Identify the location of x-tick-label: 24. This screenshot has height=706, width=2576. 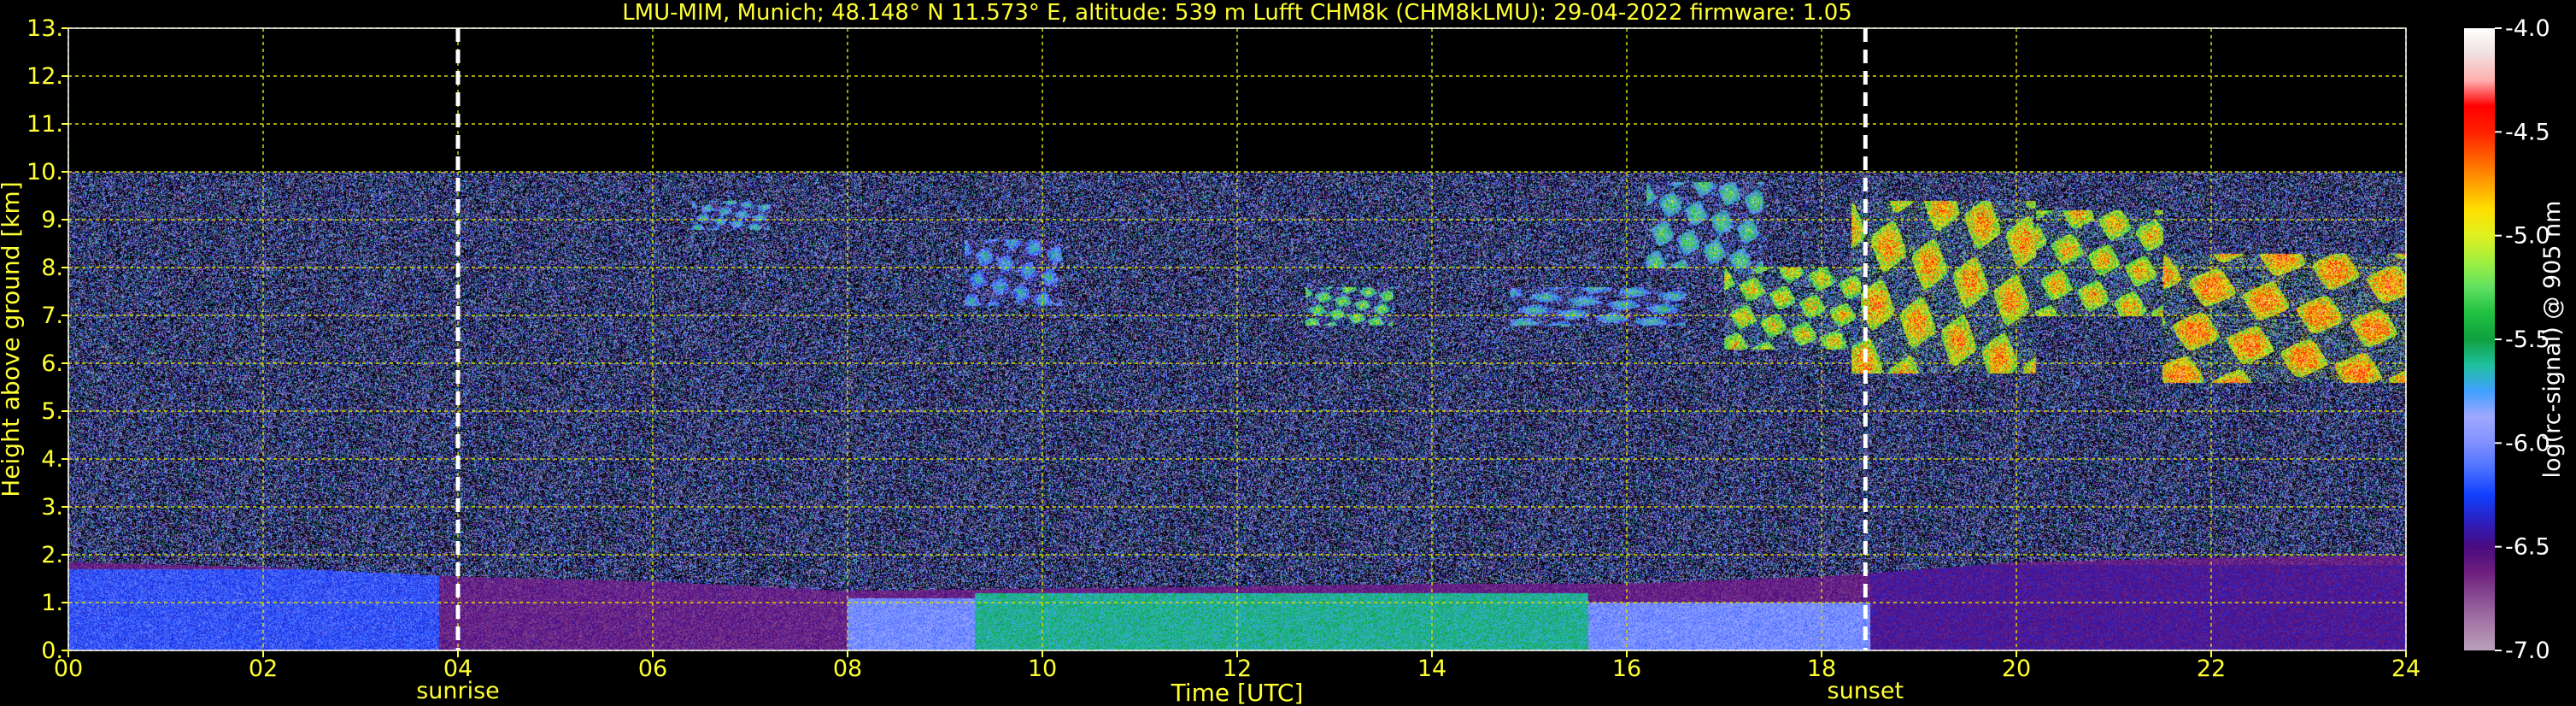
(2406, 669).